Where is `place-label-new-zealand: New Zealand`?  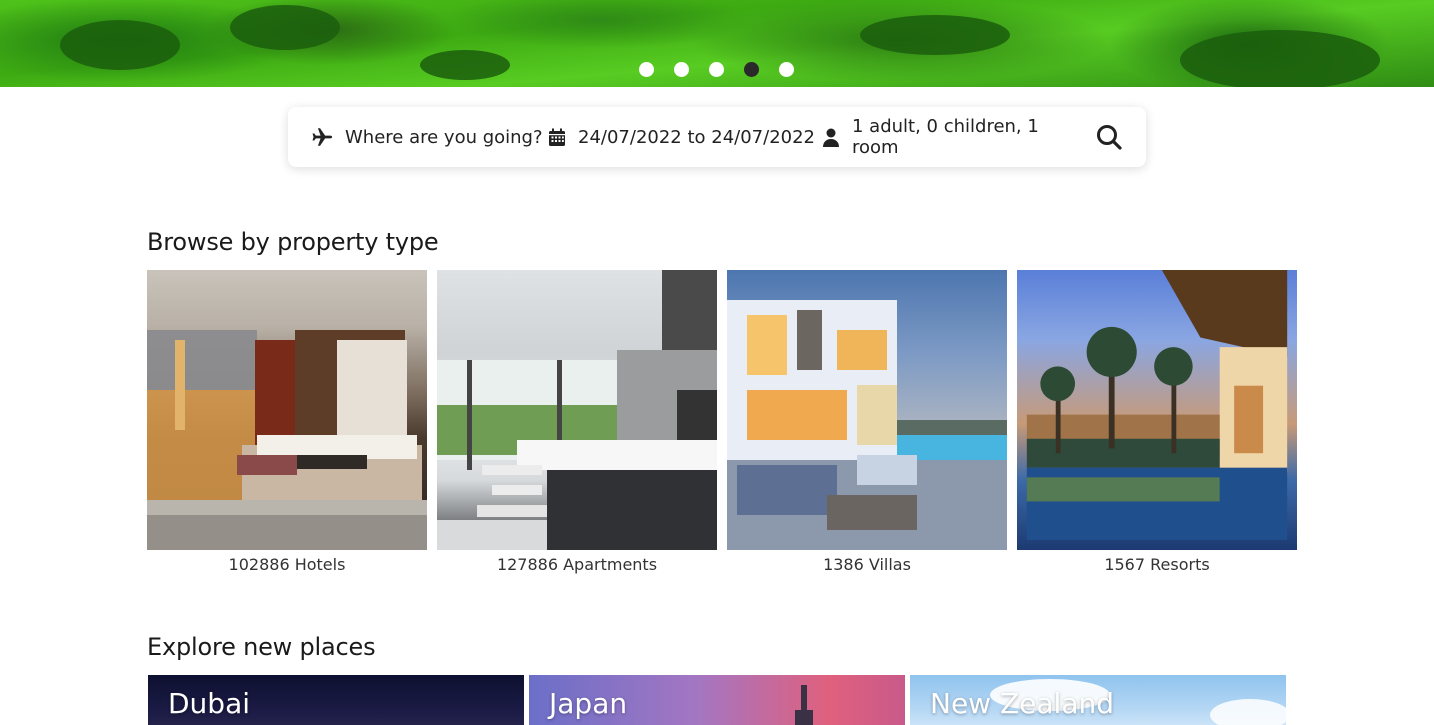 place-label-new-zealand: New Zealand is located at coordinates (1022, 703).